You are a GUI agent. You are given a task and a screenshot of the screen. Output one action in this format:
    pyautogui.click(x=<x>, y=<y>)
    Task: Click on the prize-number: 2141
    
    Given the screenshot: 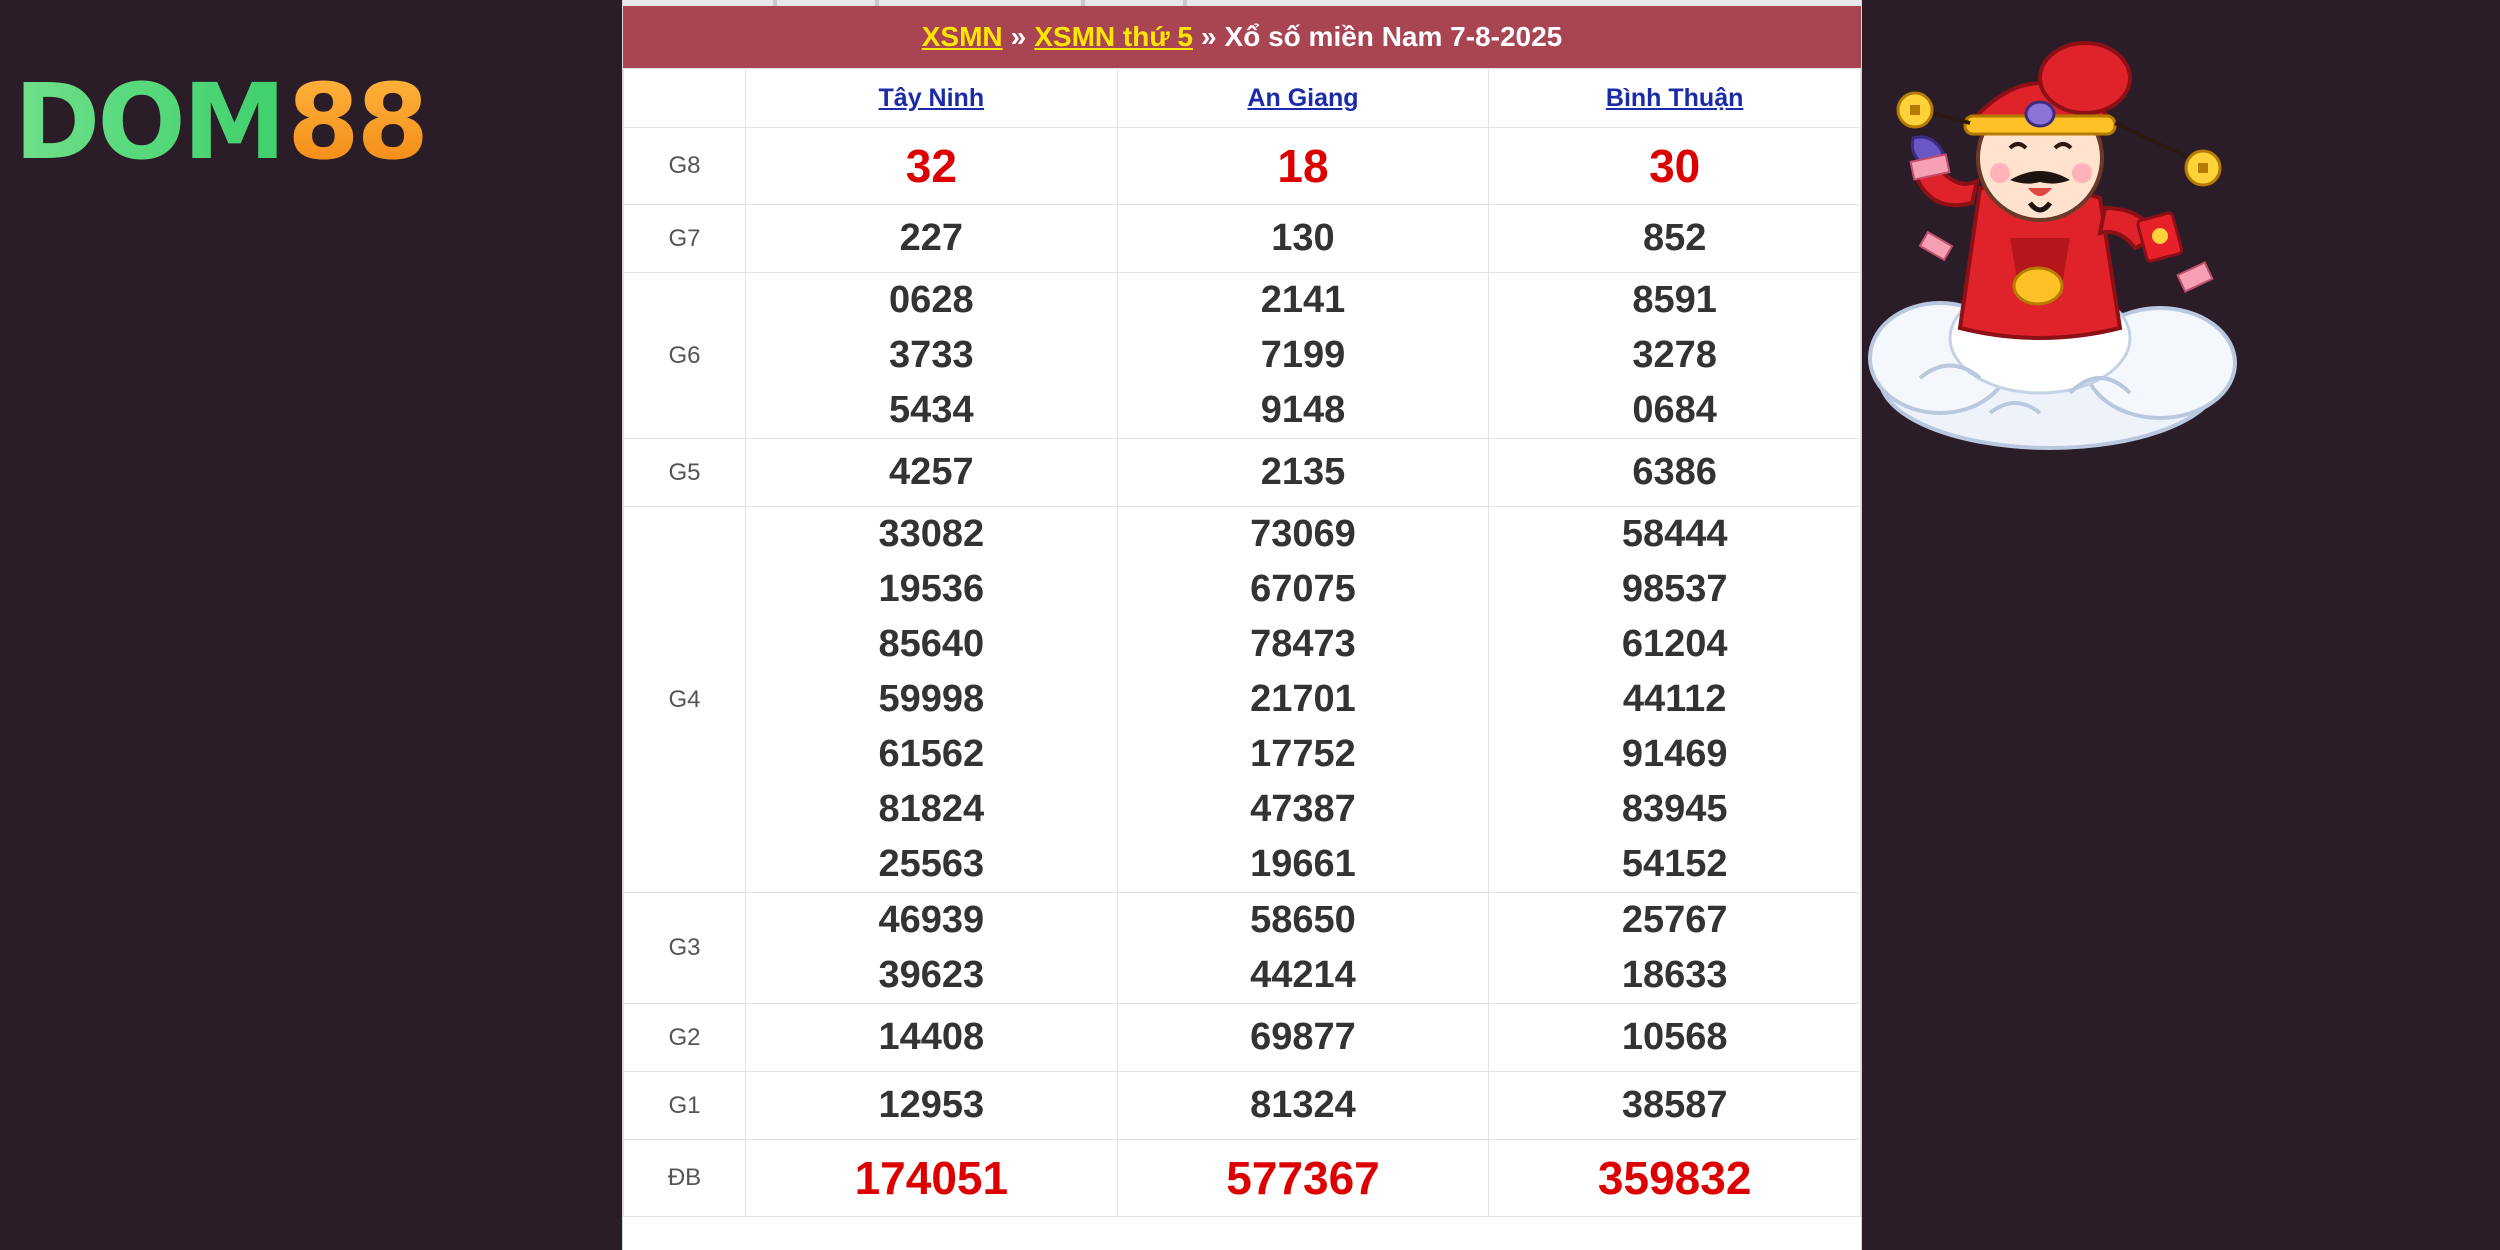 What is the action you would take?
    pyautogui.click(x=1303, y=300)
    